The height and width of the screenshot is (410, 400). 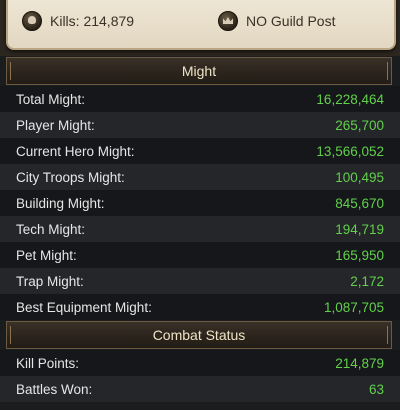 What do you see at coordinates (48, 363) in the screenshot?
I see `row-label: Kill Points:` at bounding box center [48, 363].